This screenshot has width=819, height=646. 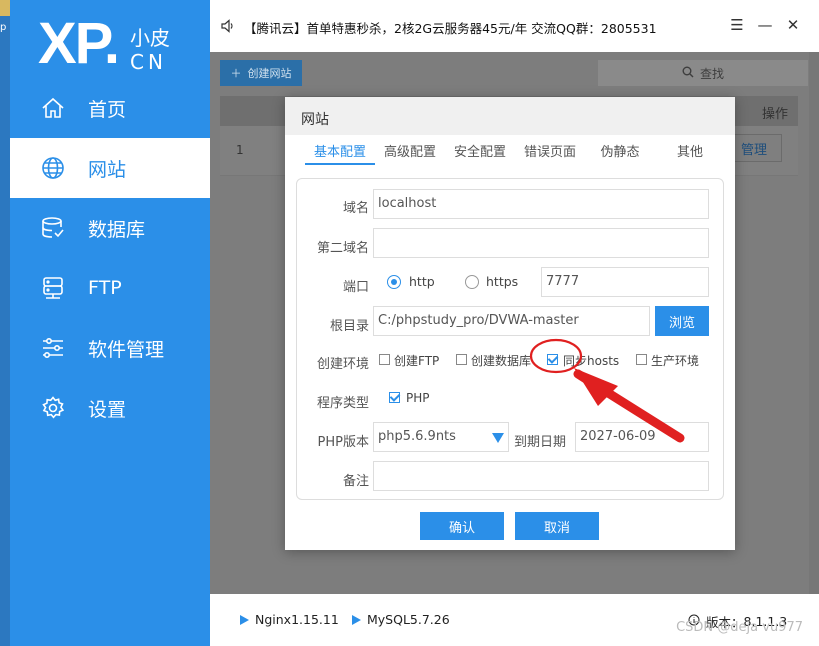 I want to click on sidebar-item-label: 软件管理, so click(x=126, y=349).